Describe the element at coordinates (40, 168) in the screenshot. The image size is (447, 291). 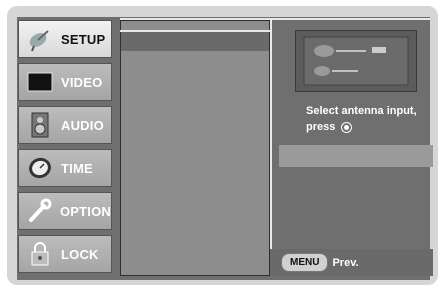
I see `clock-icon` at that location.